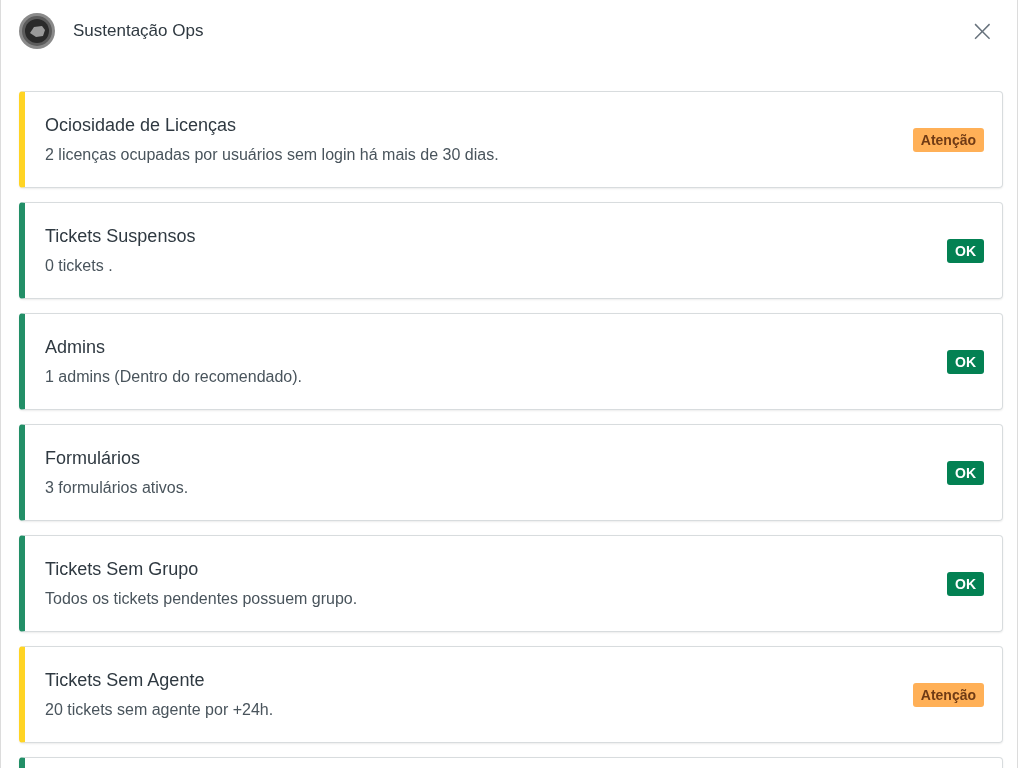 This screenshot has width=1024, height=768. I want to click on check-title: Tickets Suspensos, so click(121, 236).